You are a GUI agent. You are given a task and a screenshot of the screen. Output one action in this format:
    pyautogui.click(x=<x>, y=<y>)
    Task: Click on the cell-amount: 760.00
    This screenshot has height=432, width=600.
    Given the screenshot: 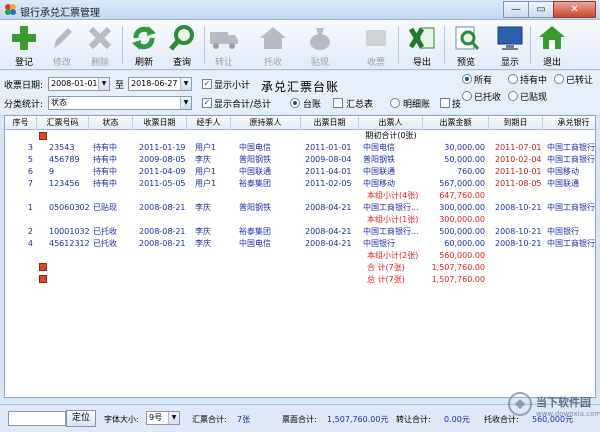 What is the action you would take?
    pyautogui.click(x=471, y=171)
    